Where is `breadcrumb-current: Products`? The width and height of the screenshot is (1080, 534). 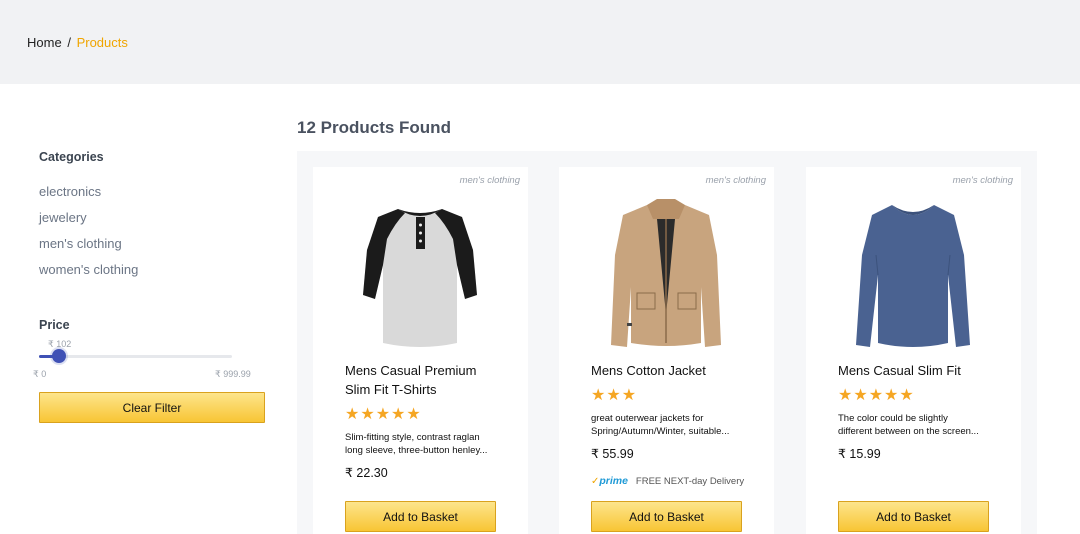 breadcrumb-current: Products is located at coordinates (102, 42).